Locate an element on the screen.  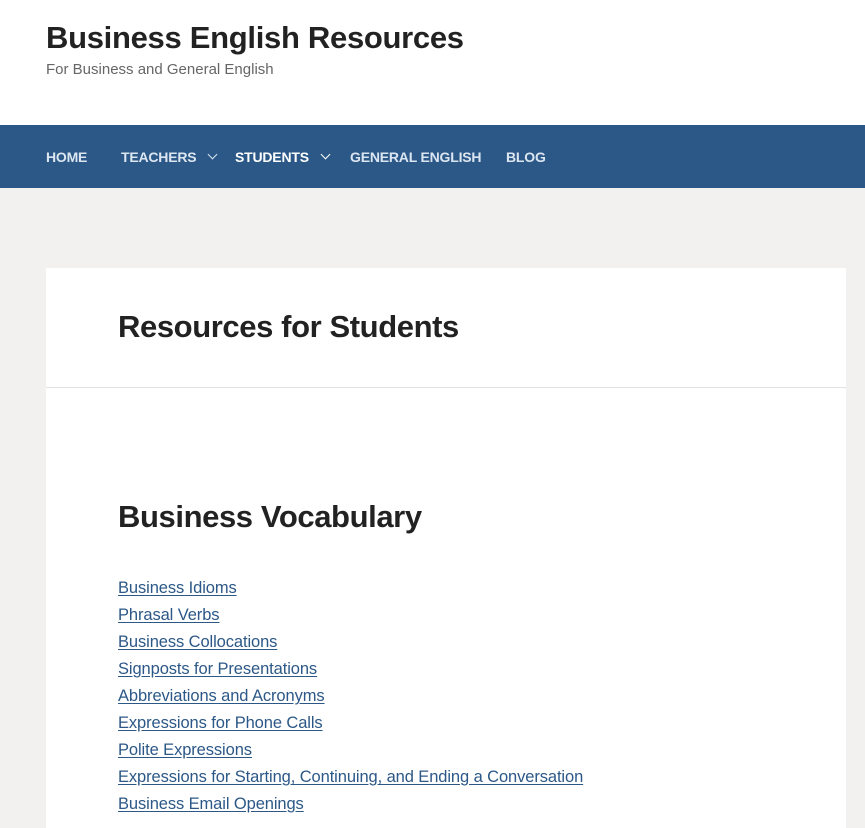
page-title: Resources for Students is located at coordinates (288, 326).